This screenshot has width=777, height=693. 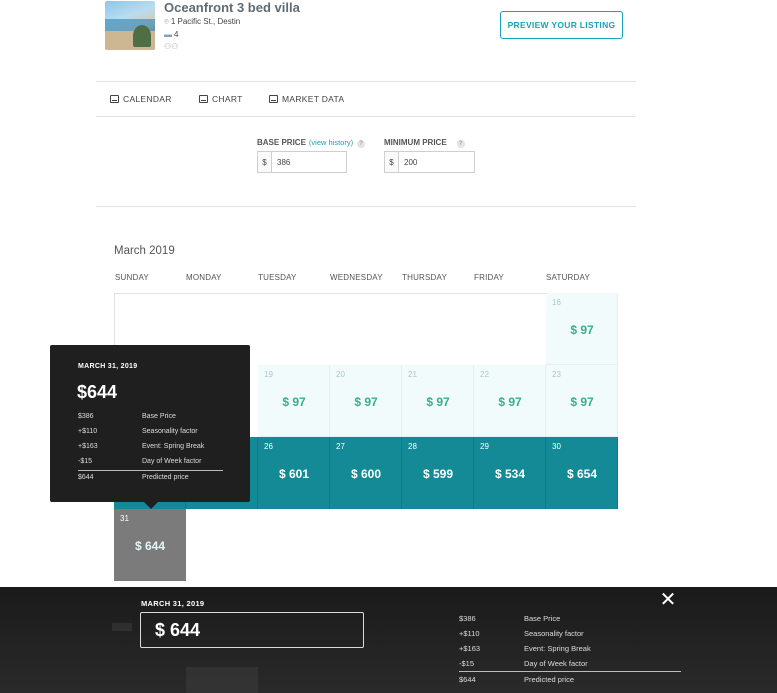 I want to click on section-divider, so click(x=366, y=206).